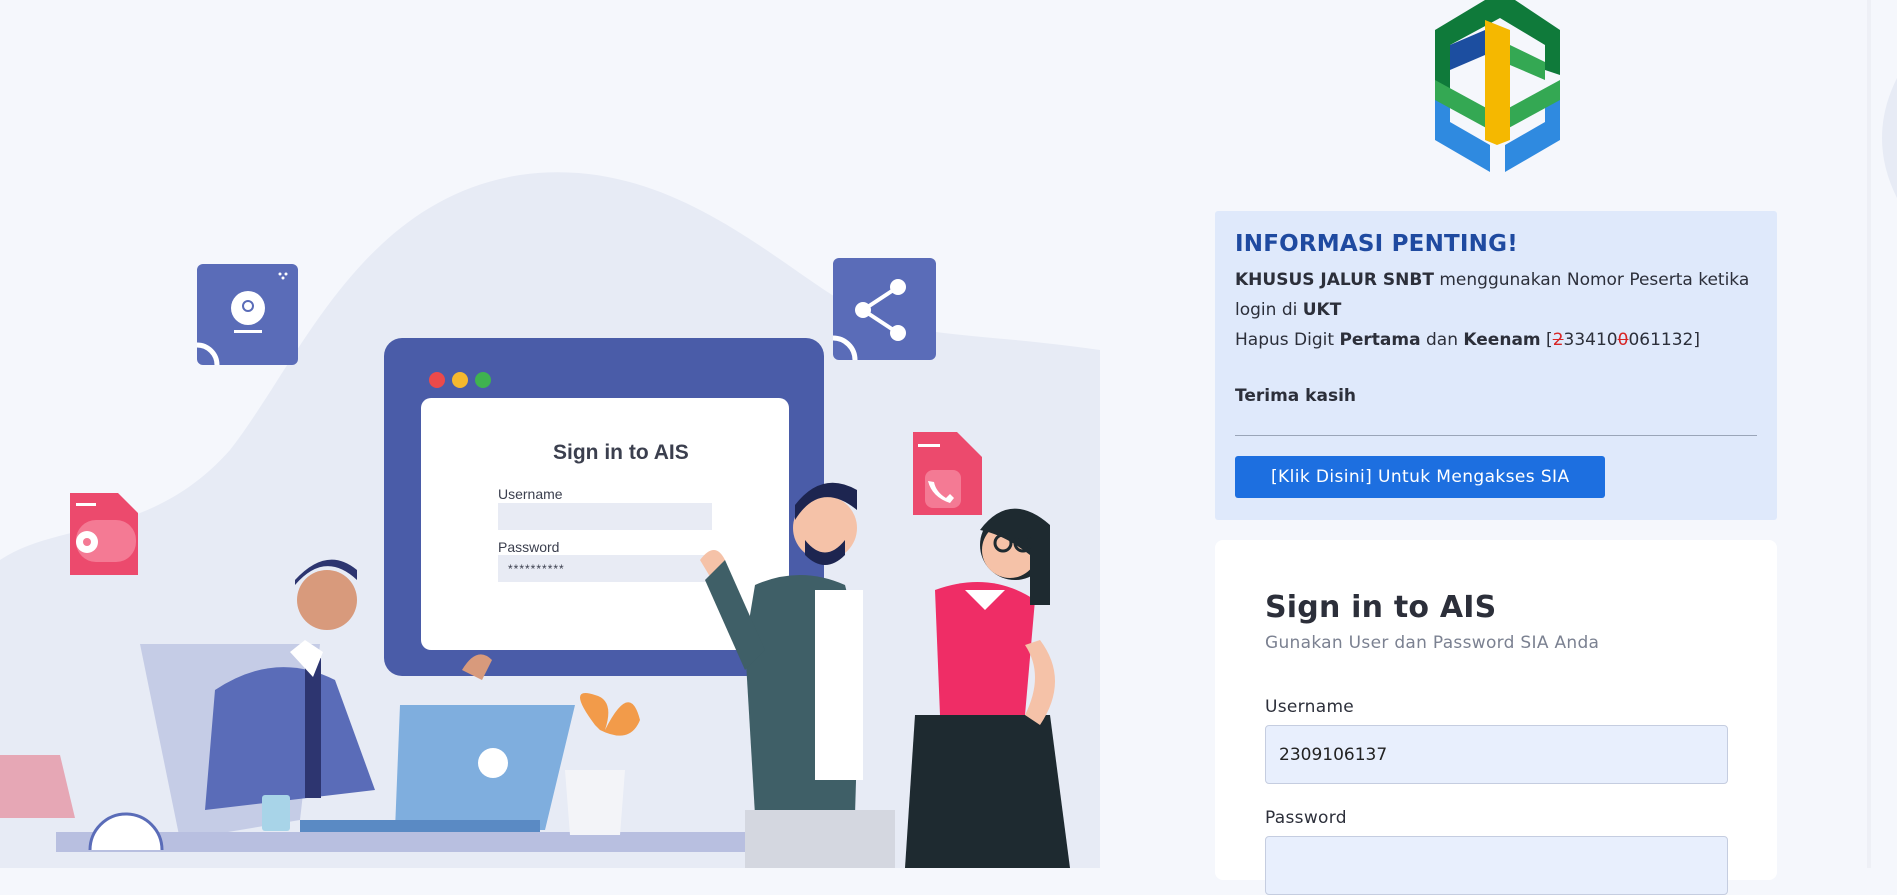  Describe the element at coordinates (1322, 310) in the screenshot. I see `info-ukt-bold: UKT` at that location.